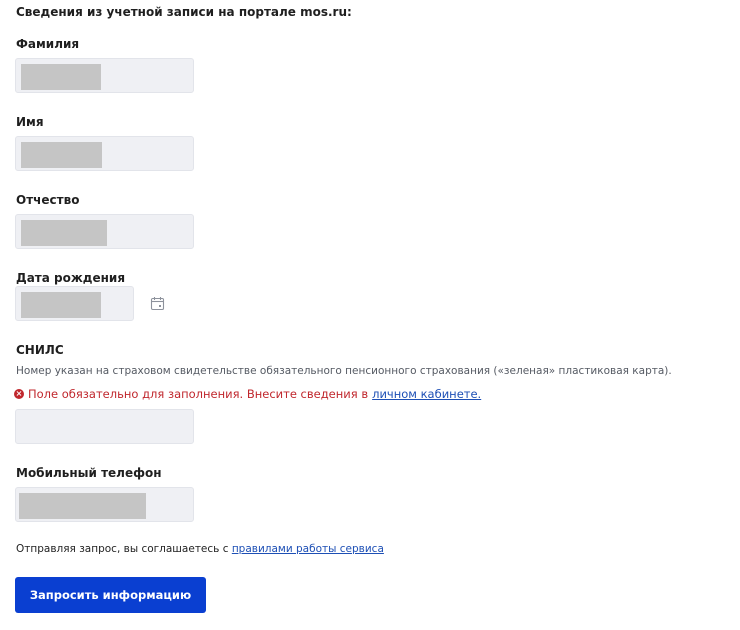  What do you see at coordinates (40, 350) in the screenshot?
I see `snils-label: СНИЛС` at bounding box center [40, 350].